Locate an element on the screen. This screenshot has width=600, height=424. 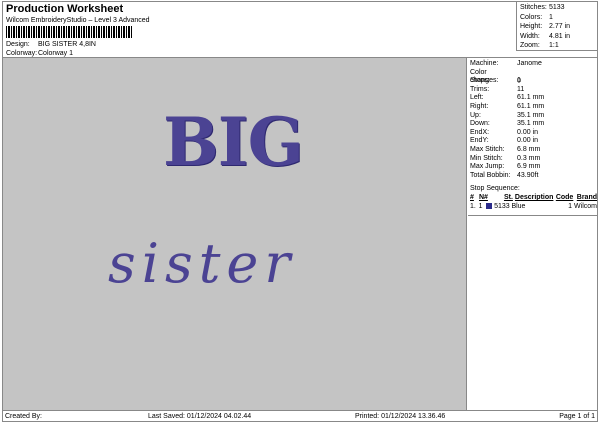
col-num: # is located at coordinates (472, 197).